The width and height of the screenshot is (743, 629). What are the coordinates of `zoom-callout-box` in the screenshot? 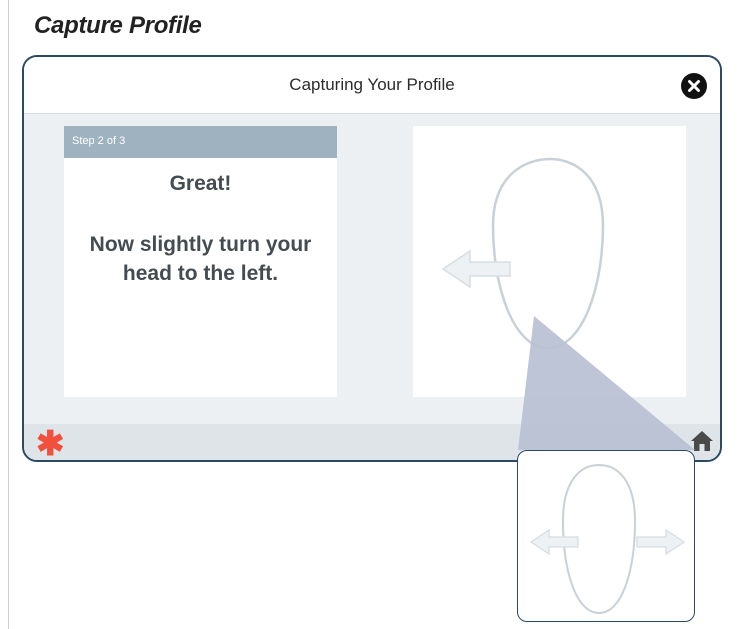 It's located at (606, 536).